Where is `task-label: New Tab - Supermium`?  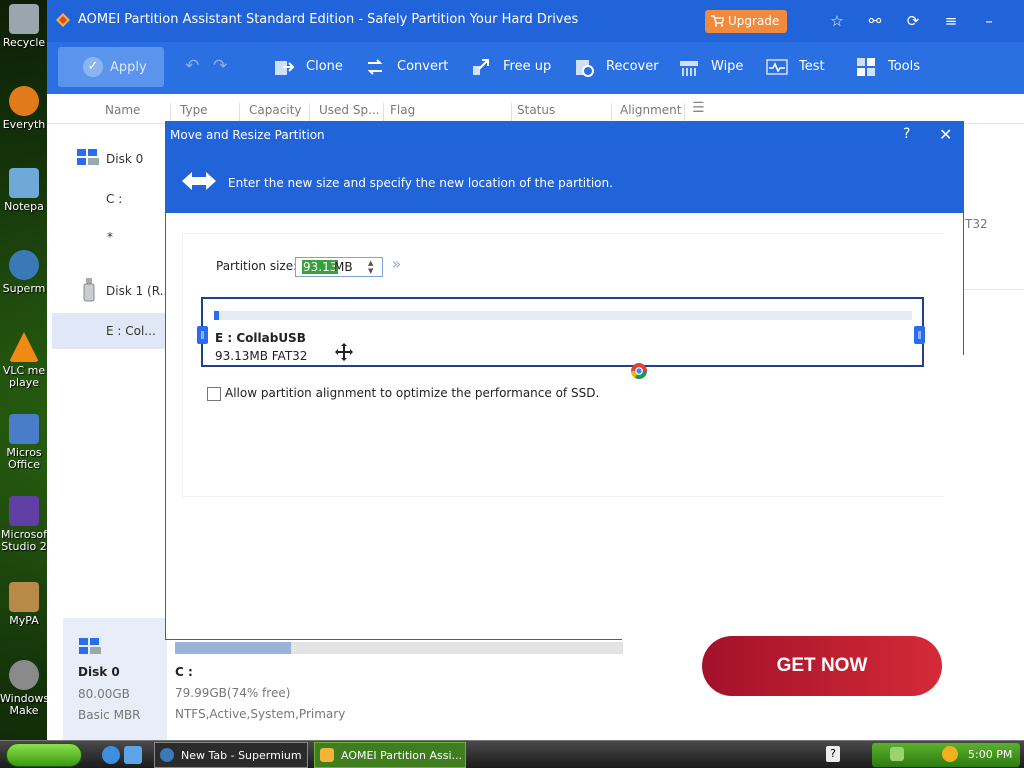 task-label: New Tab - Supermium is located at coordinates (241, 755).